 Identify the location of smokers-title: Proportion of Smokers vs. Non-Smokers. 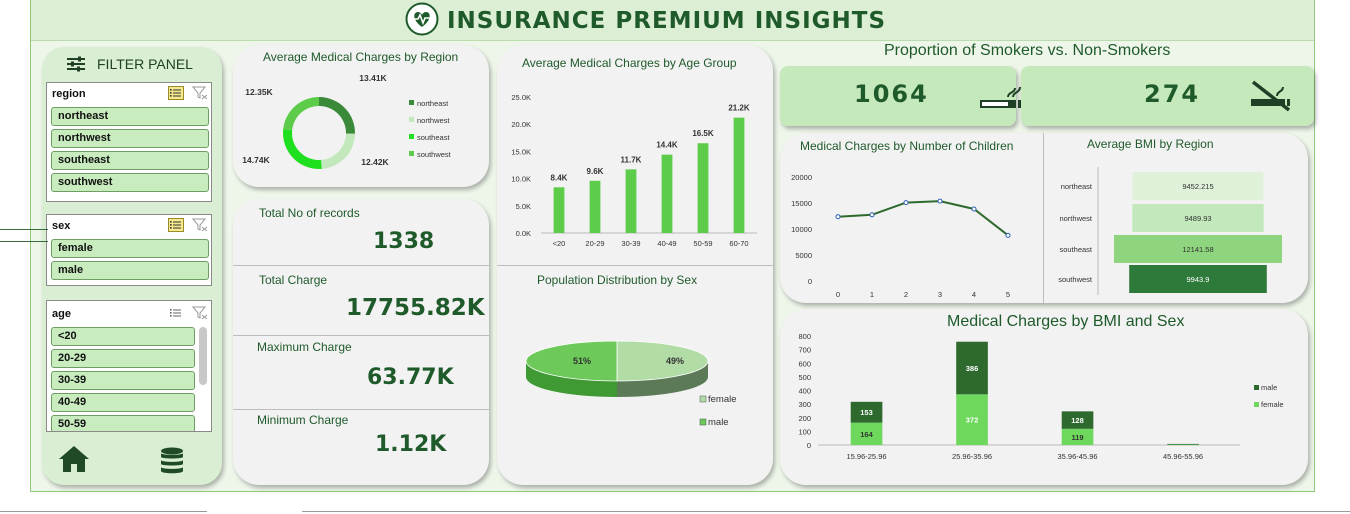
(1027, 50).